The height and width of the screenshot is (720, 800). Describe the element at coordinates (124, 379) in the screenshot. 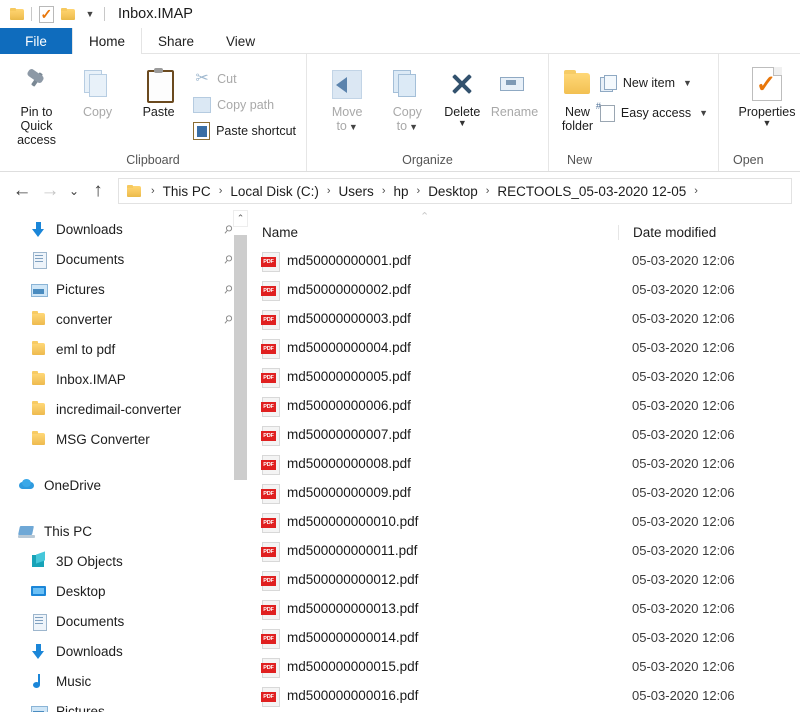

I see `sidebar-item-inbox-imap: Inbox.IMAP` at that location.